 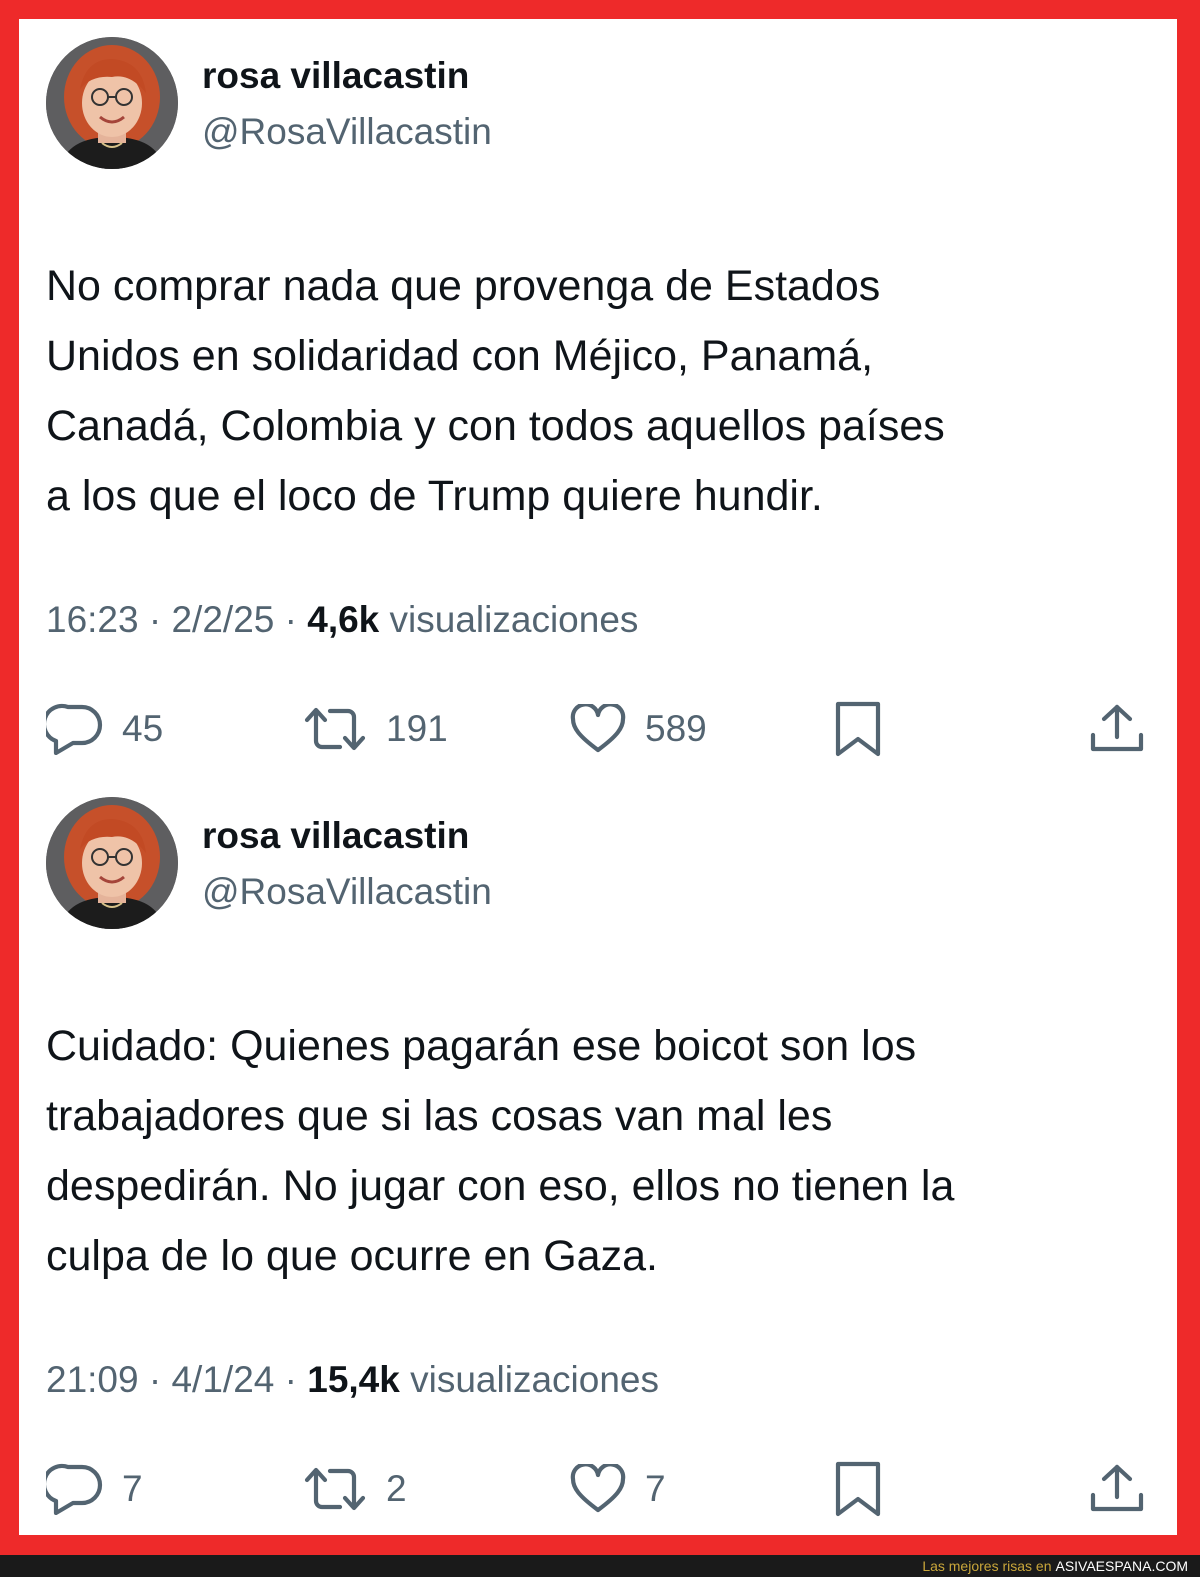 What do you see at coordinates (104, 729) in the screenshot?
I see `reply-button: 45` at bounding box center [104, 729].